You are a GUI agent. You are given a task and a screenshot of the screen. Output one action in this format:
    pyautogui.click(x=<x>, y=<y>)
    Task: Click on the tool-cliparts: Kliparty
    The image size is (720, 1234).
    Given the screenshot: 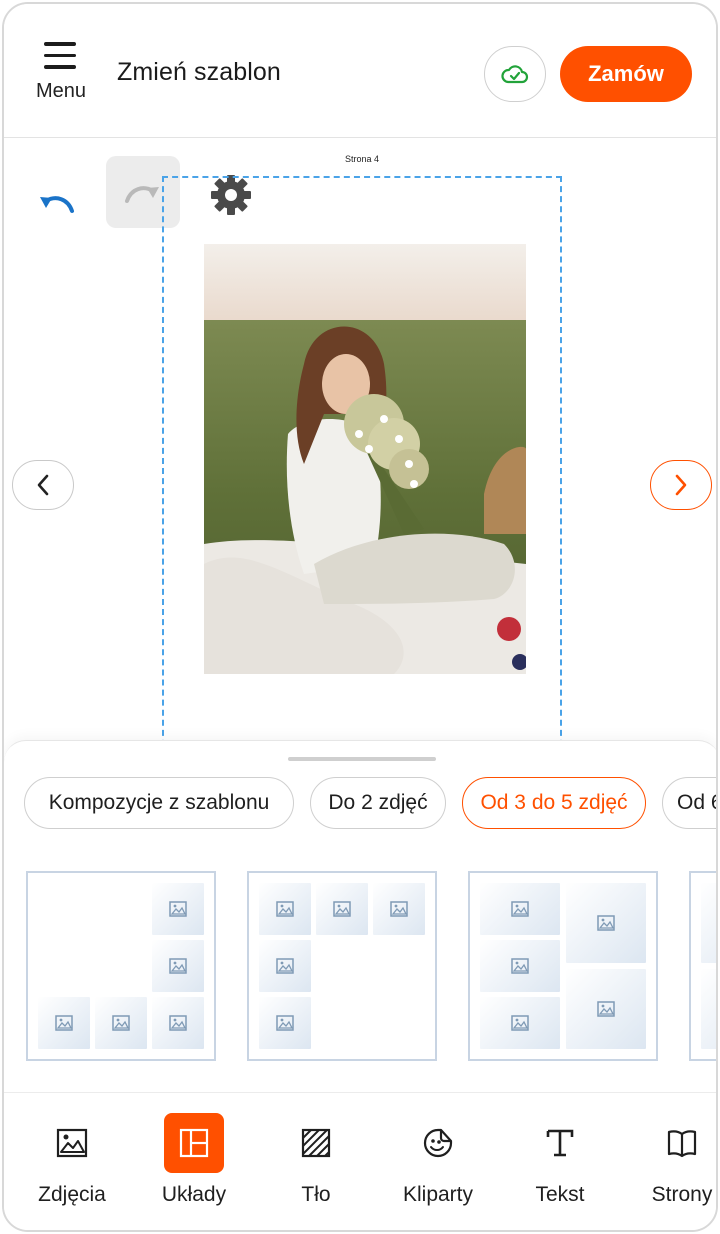 What is the action you would take?
    pyautogui.click(x=438, y=1163)
    